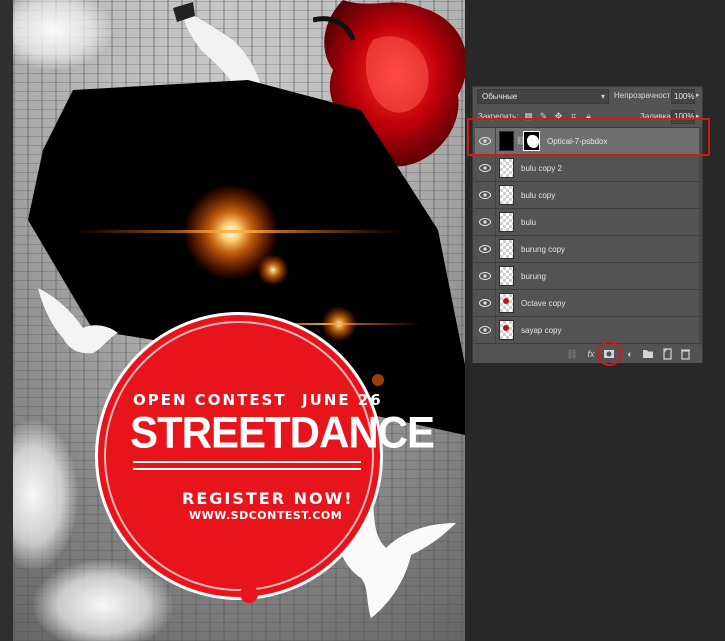  Describe the element at coordinates (683, 96) in the screenshot. I see `opacity-field: 100%` at that location.